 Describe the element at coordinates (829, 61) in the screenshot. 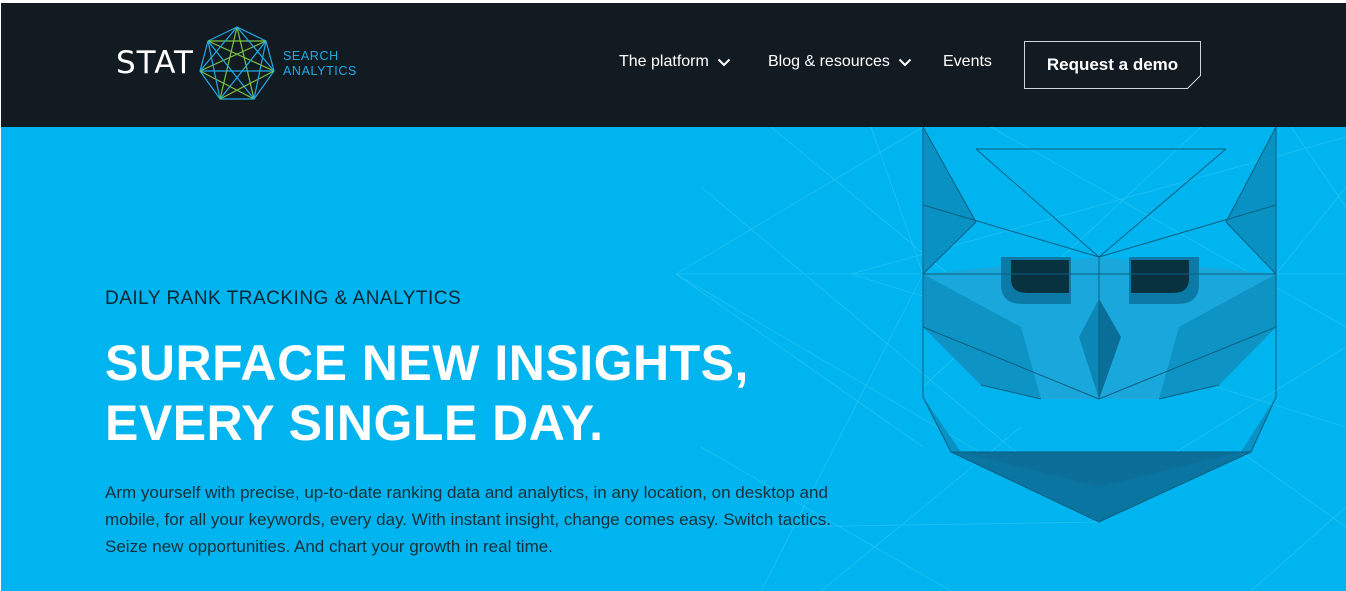

I see `nav-item-label: Blog & resources` at that location.